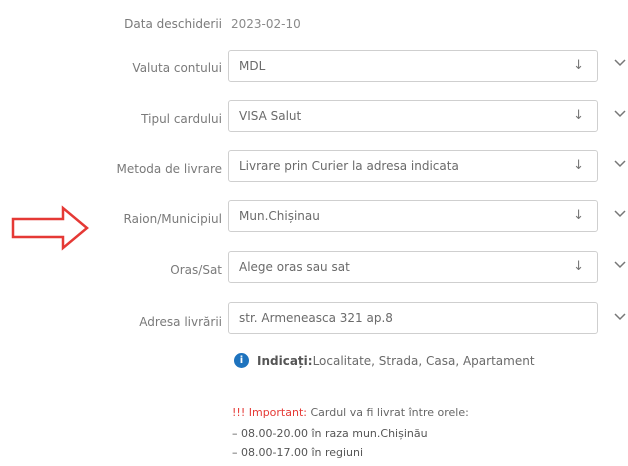 This screenshot has height=466, width=628. I want to click on district-label: Raion/Municipiul, so click(172, 219).